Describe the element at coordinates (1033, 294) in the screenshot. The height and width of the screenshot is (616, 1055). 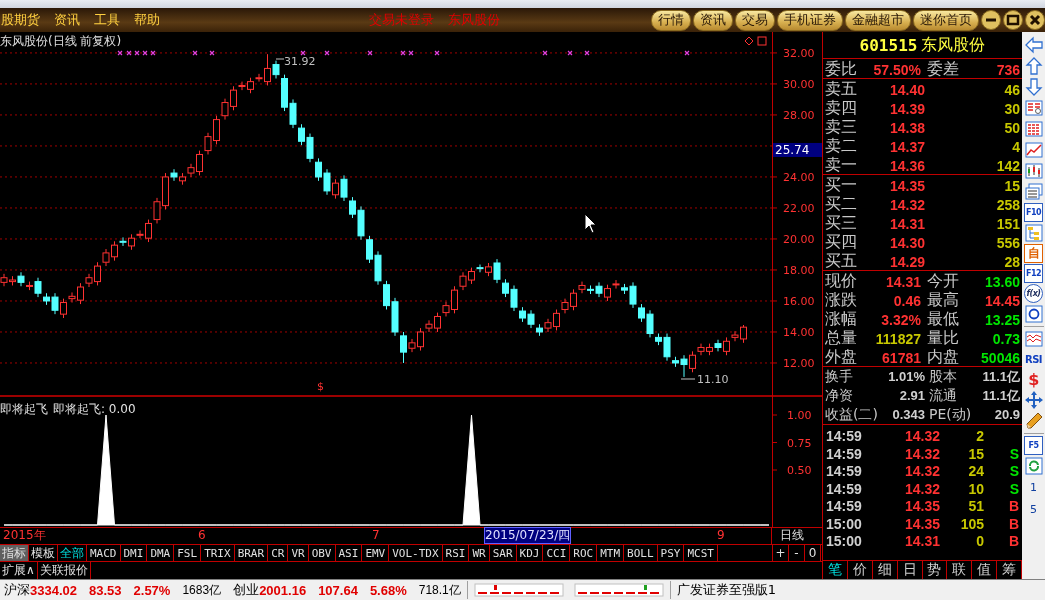
I see `tool-button: f(x)` at that location.